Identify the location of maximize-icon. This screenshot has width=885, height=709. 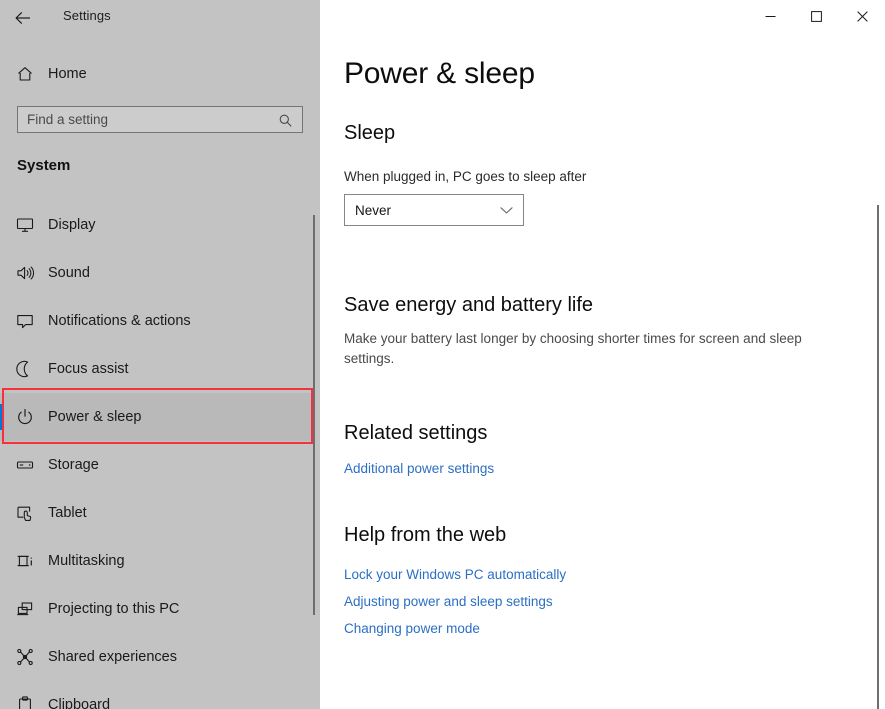
(816, 16).